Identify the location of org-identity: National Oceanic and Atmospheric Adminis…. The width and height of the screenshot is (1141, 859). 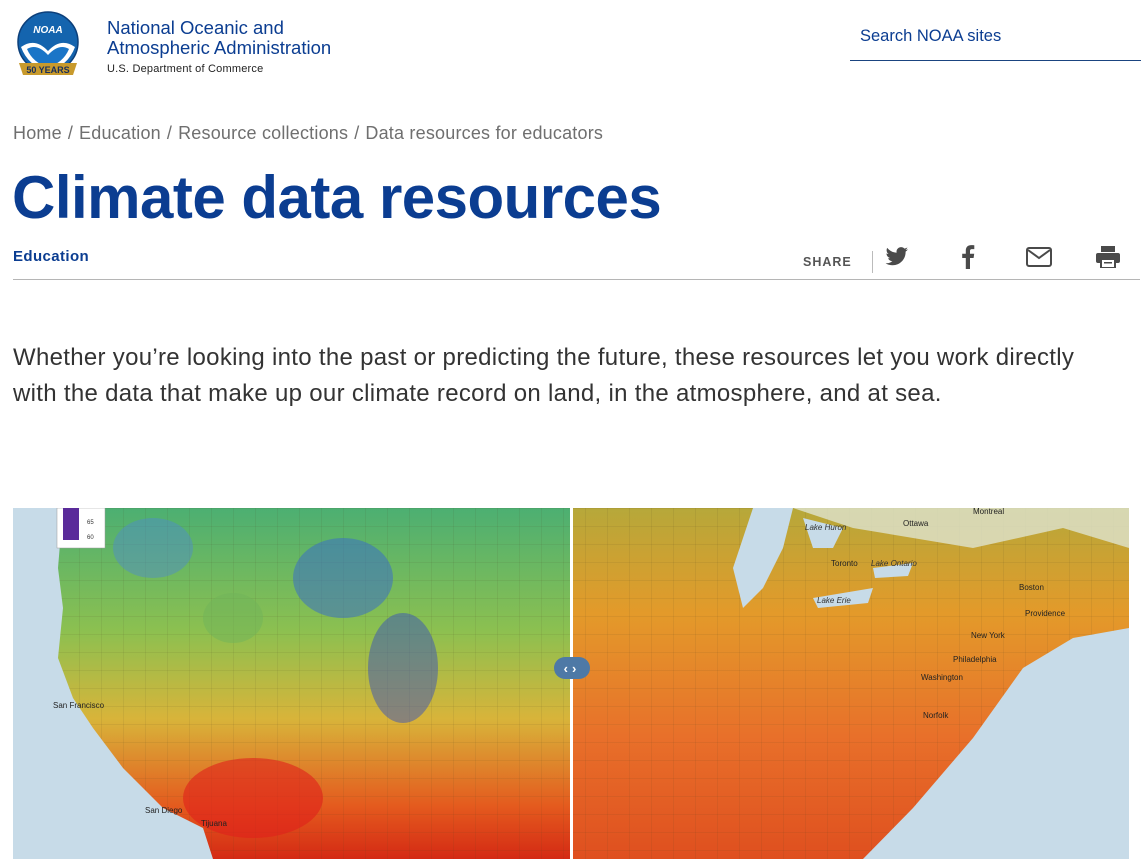
(219, 46).